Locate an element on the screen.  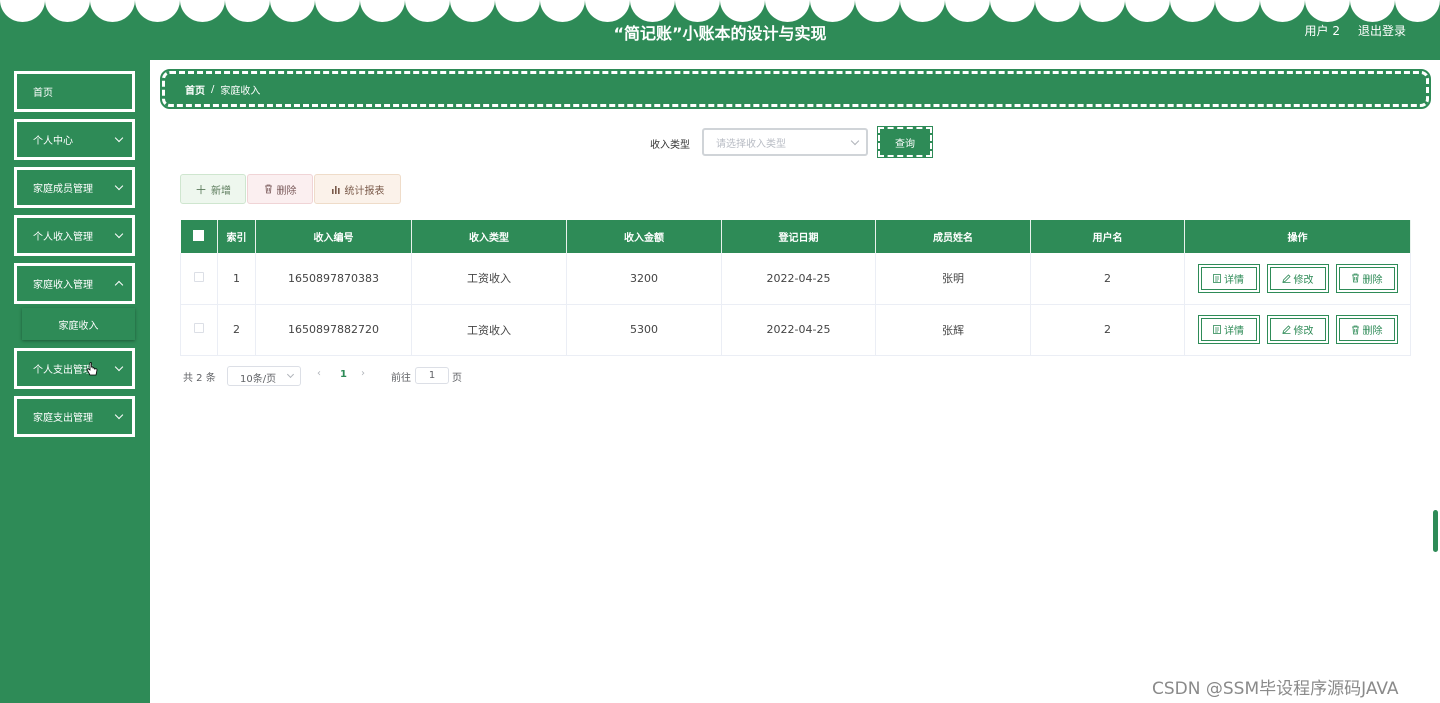
sidebar-subitem-label: 家庭收入 is located at coordinates (78, 326).